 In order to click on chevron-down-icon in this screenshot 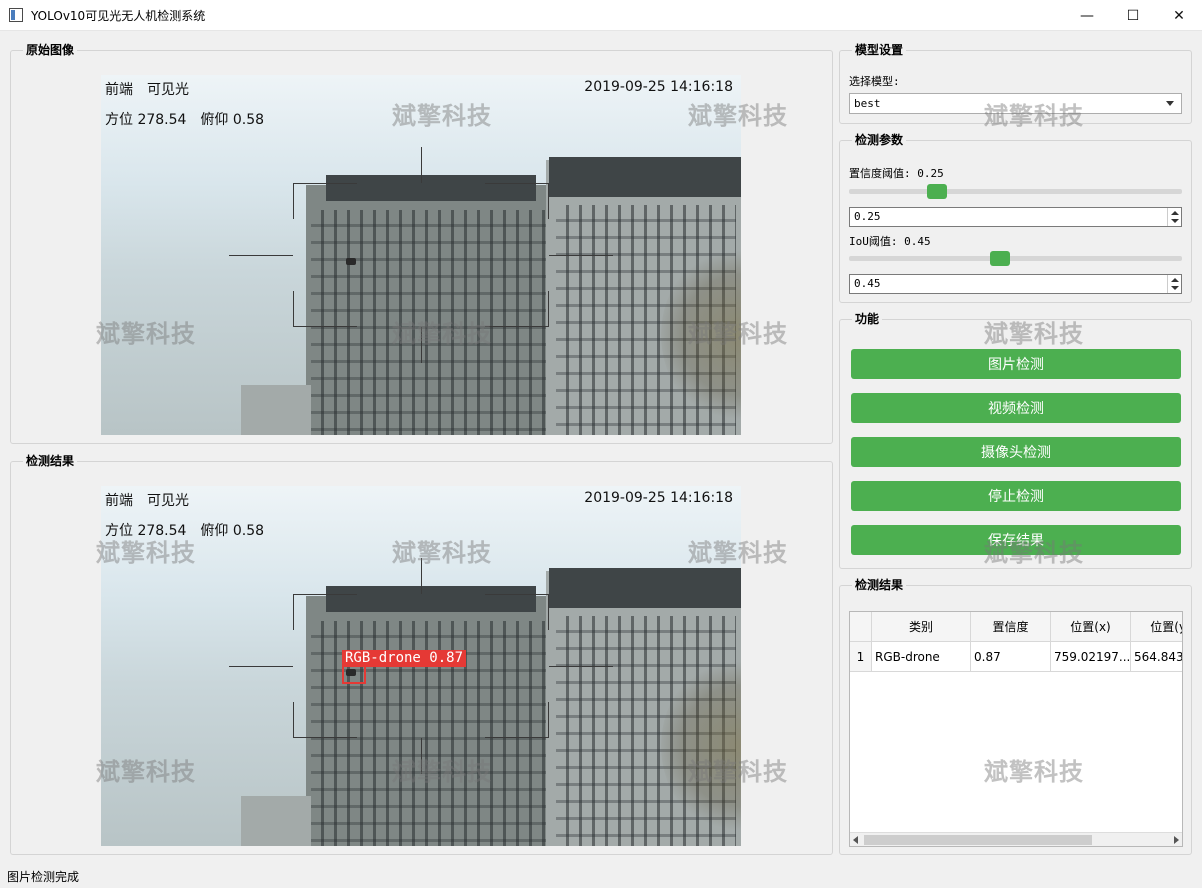, I will do `click(1170, 103)`.